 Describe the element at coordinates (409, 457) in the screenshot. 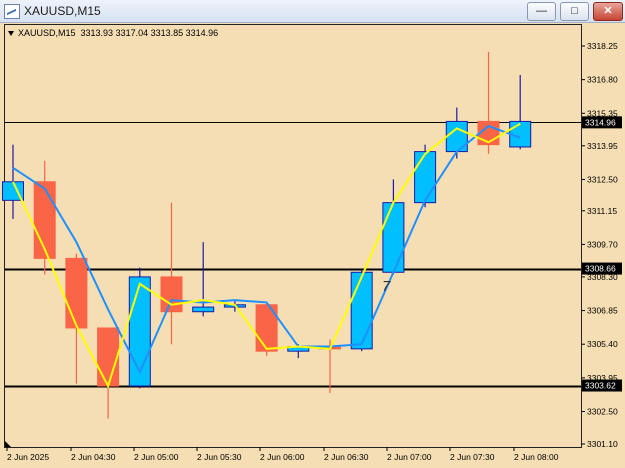

I see `time-axis-label: 2 Jun 07:00` at that location.